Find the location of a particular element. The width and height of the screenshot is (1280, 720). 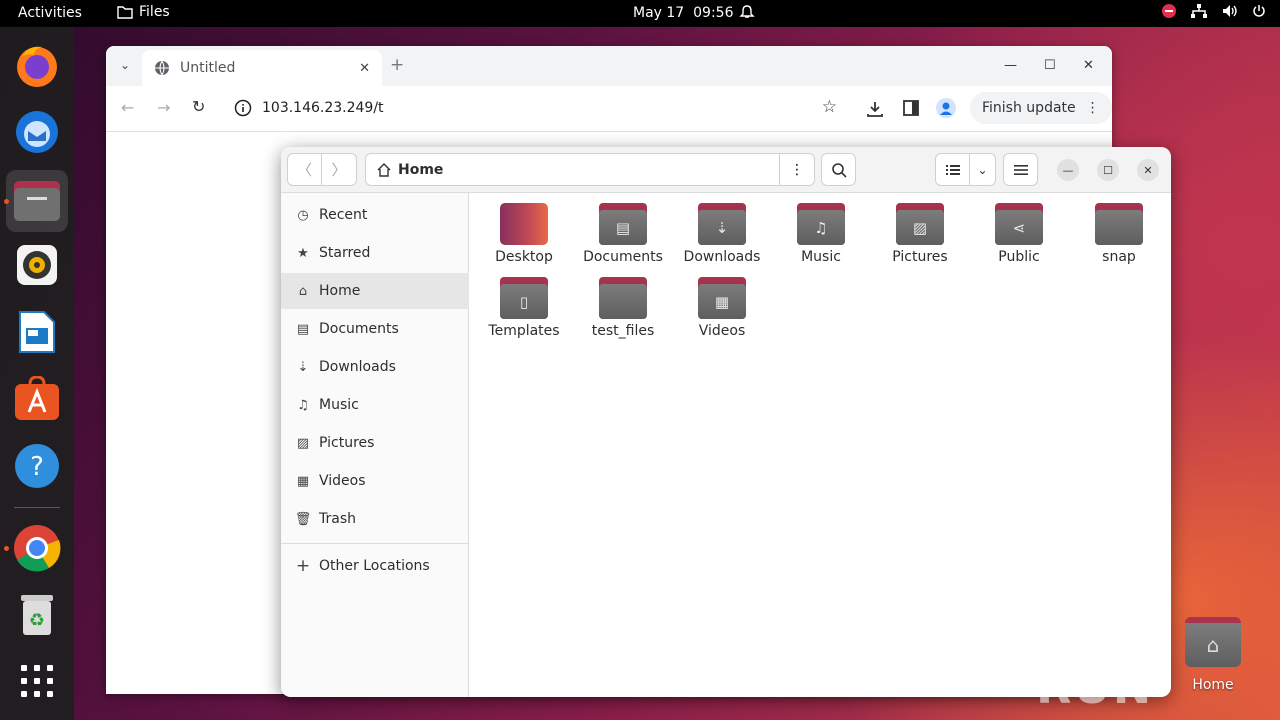

running-indicator is located at coordinates (6, 201).